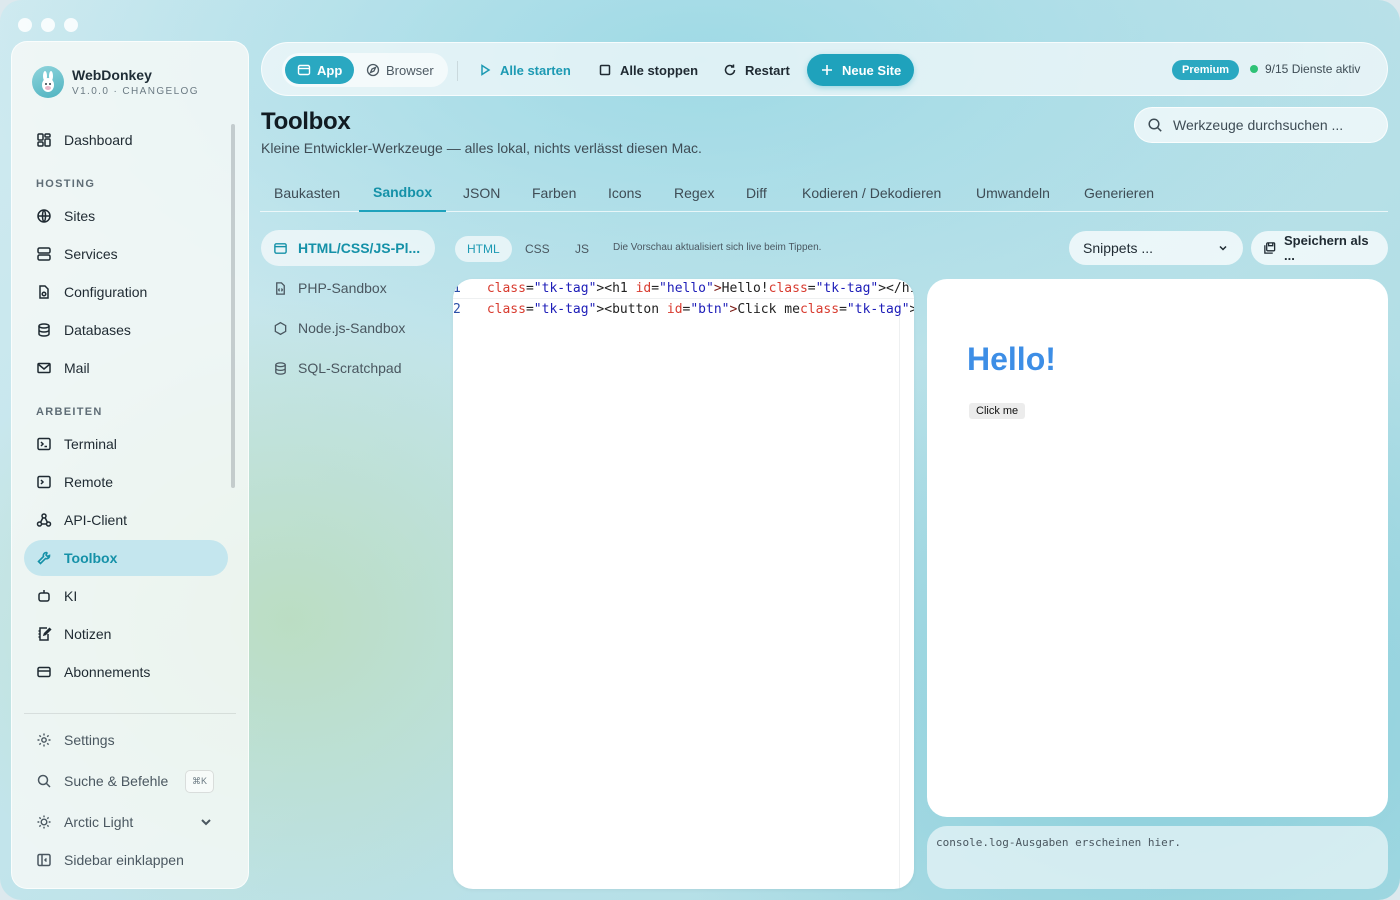 The height and width of the screenshot is (900, 1400). What do you see at coordinates (44, 740) in the screenshot?
I see `gear-icon` at bounding box center [44, 740].